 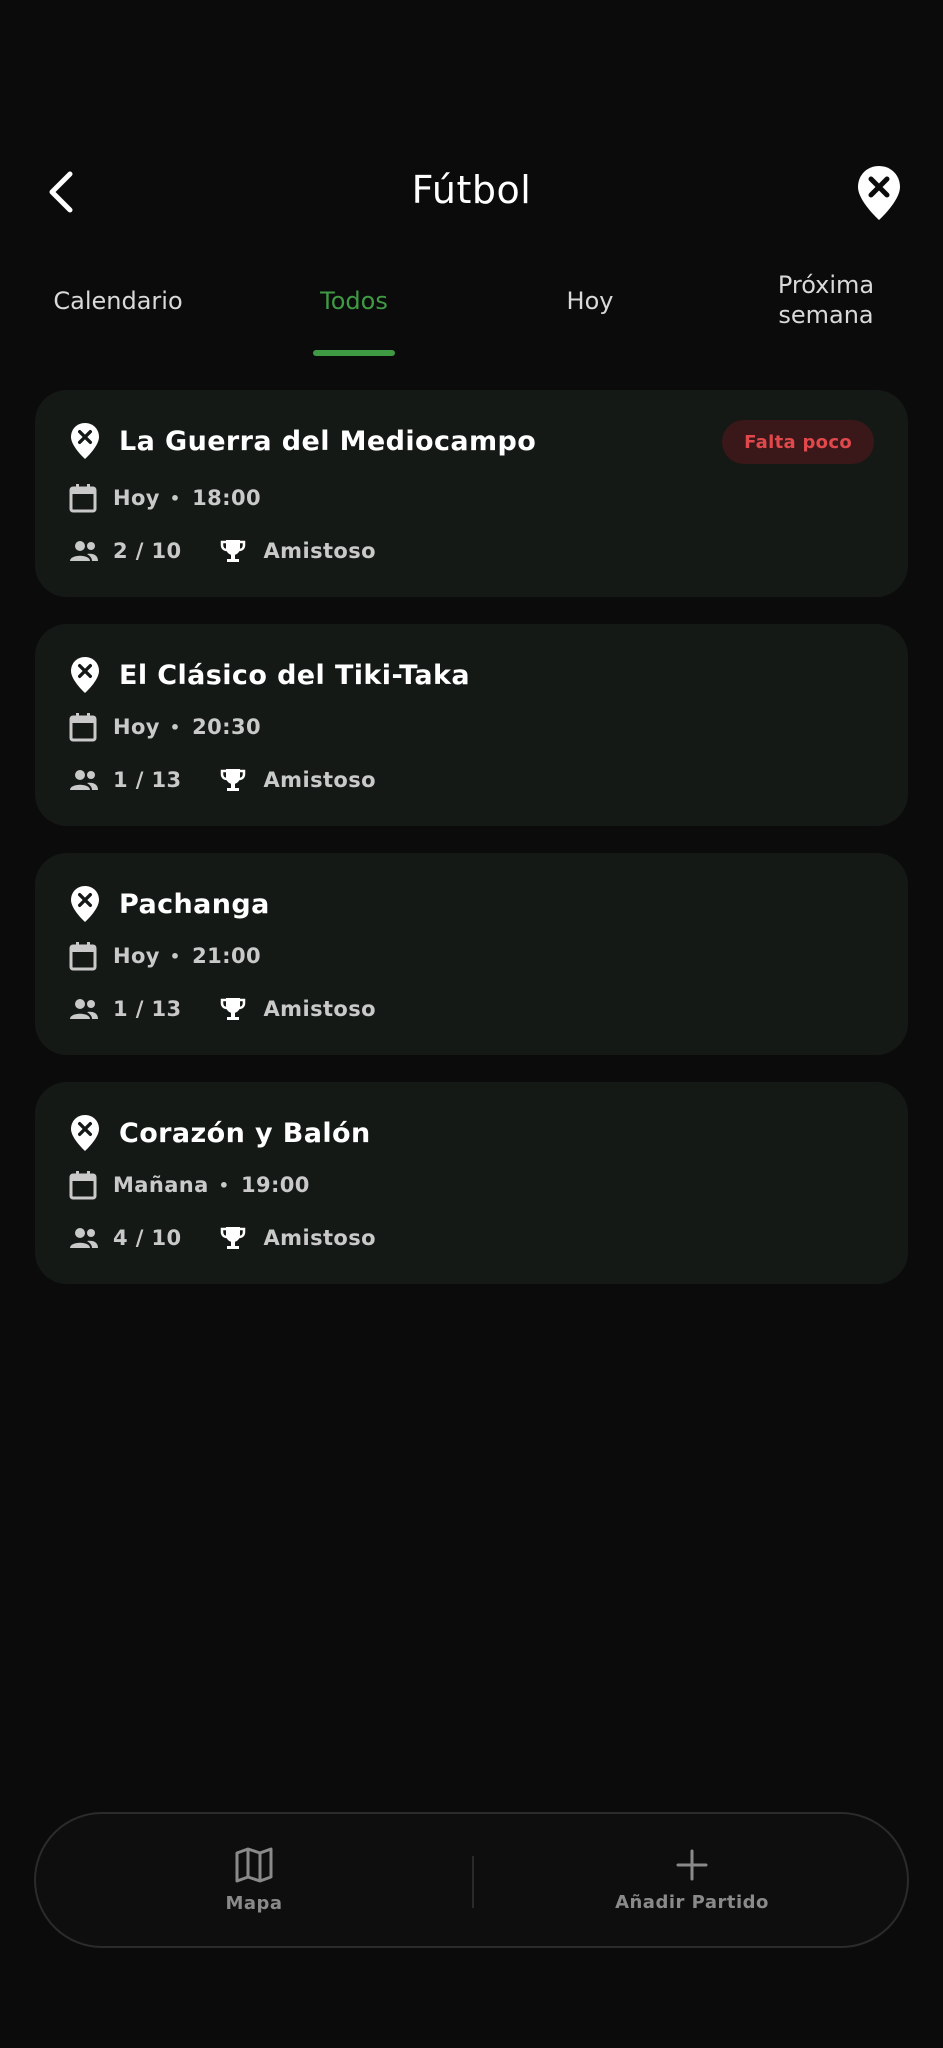 I want to click on tab-label: Hoy, so click(x=590, y=301).